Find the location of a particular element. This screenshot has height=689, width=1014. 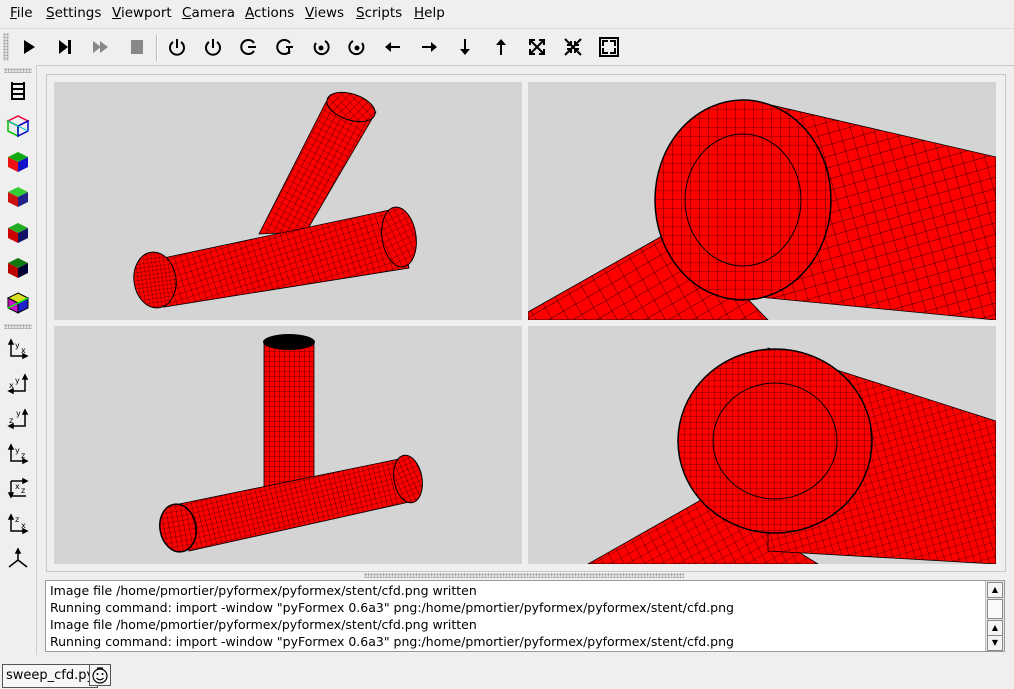

splitter-handle is located at coordinates (524, 575).